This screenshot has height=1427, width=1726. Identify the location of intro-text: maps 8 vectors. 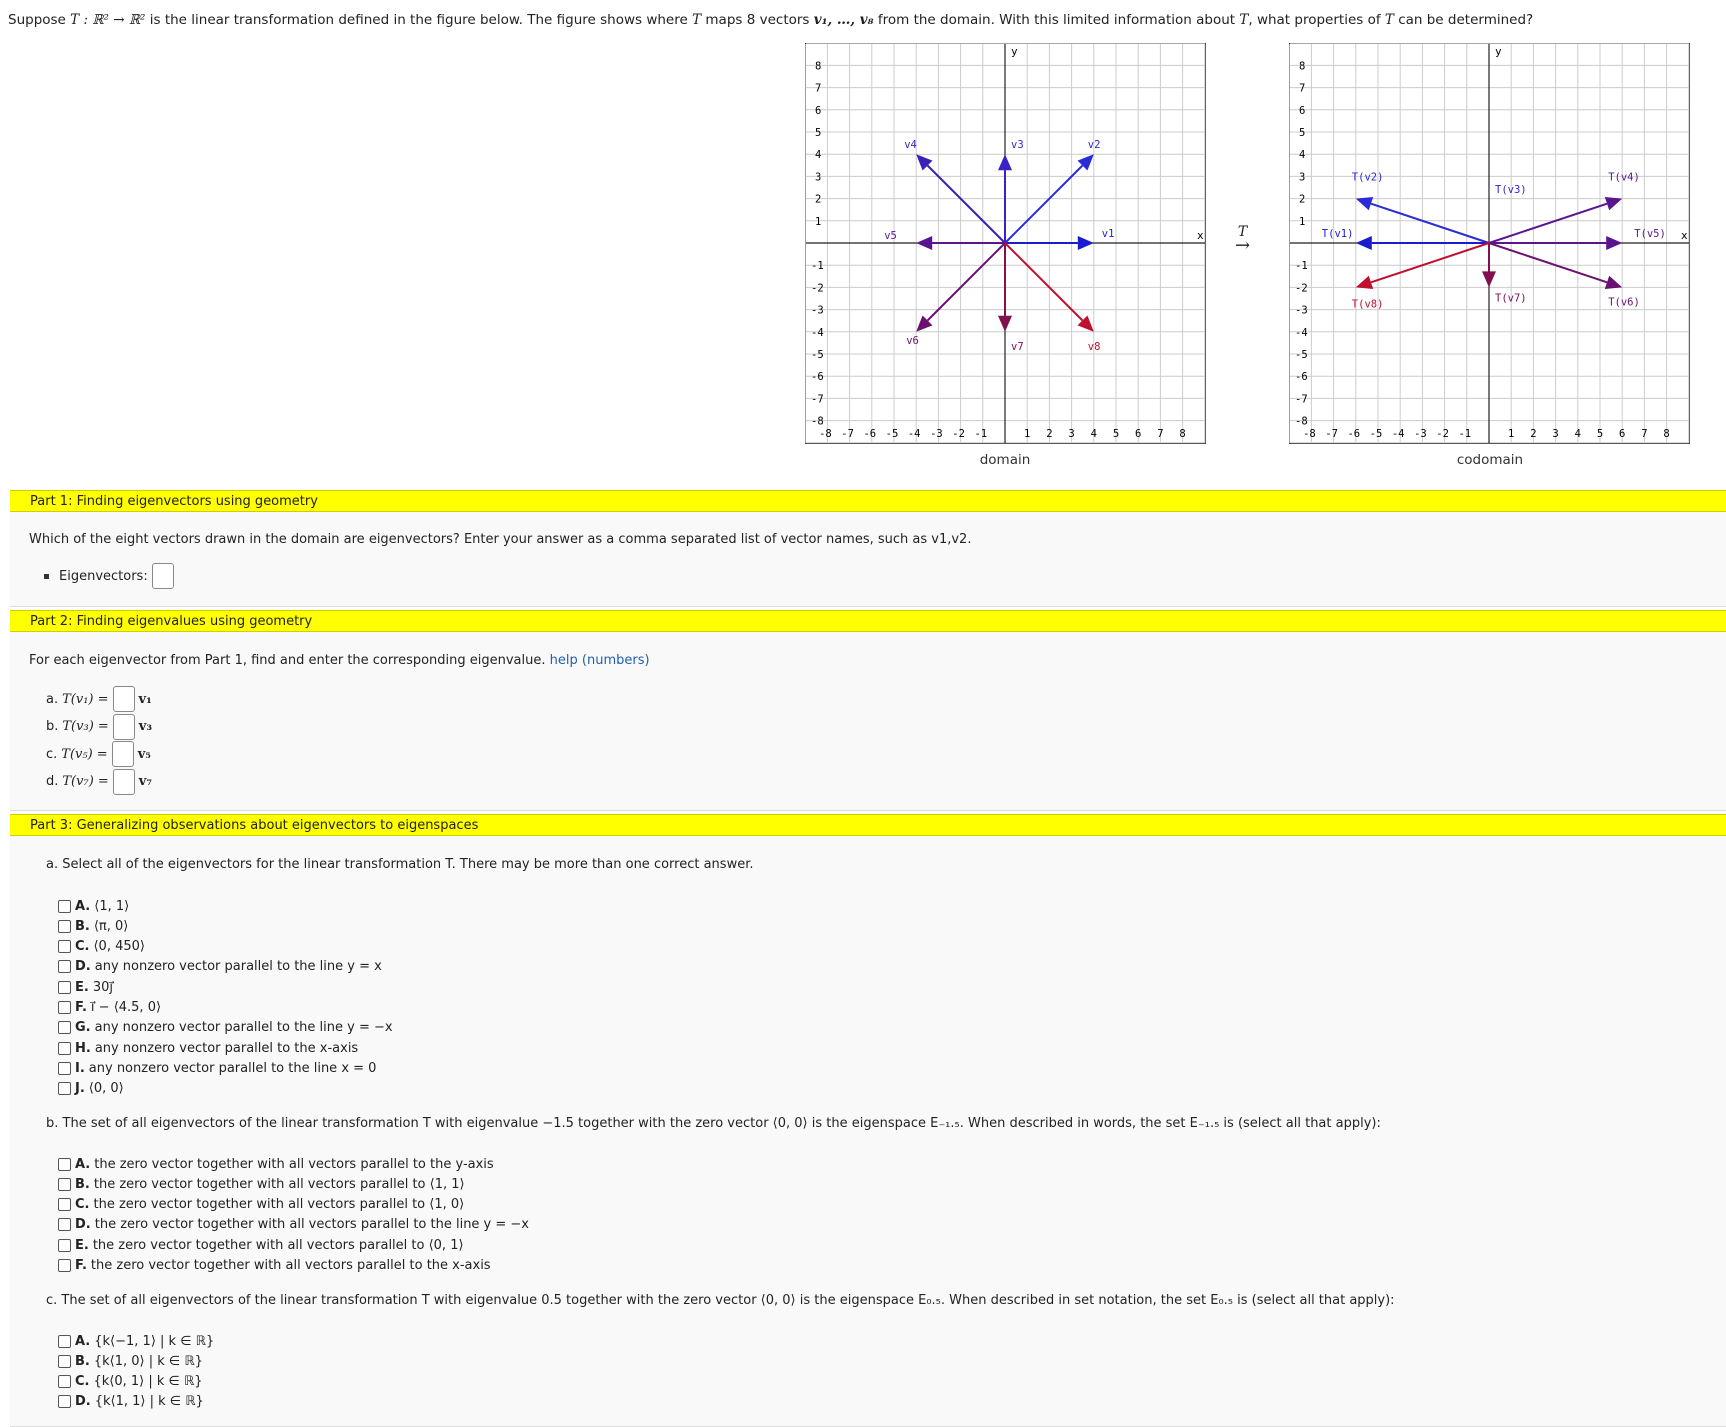
(757, 20).